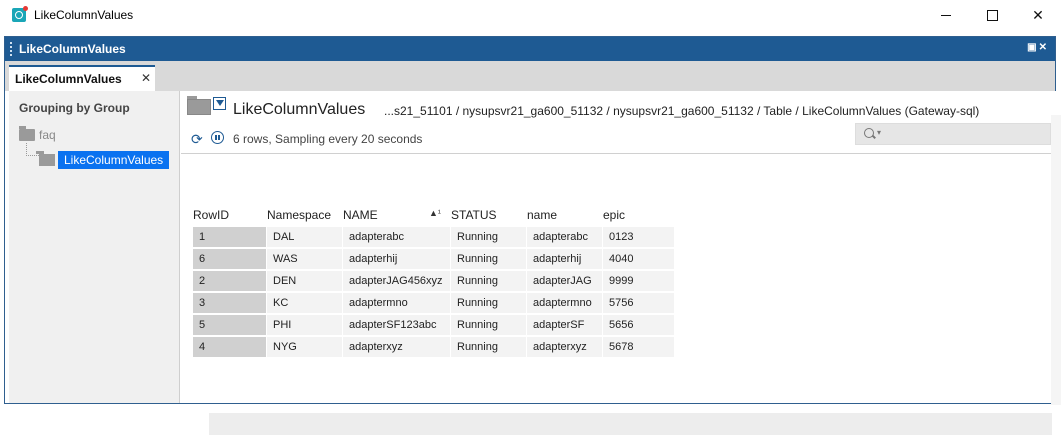  I want to click on table-cell: KC, so click(305, 303).